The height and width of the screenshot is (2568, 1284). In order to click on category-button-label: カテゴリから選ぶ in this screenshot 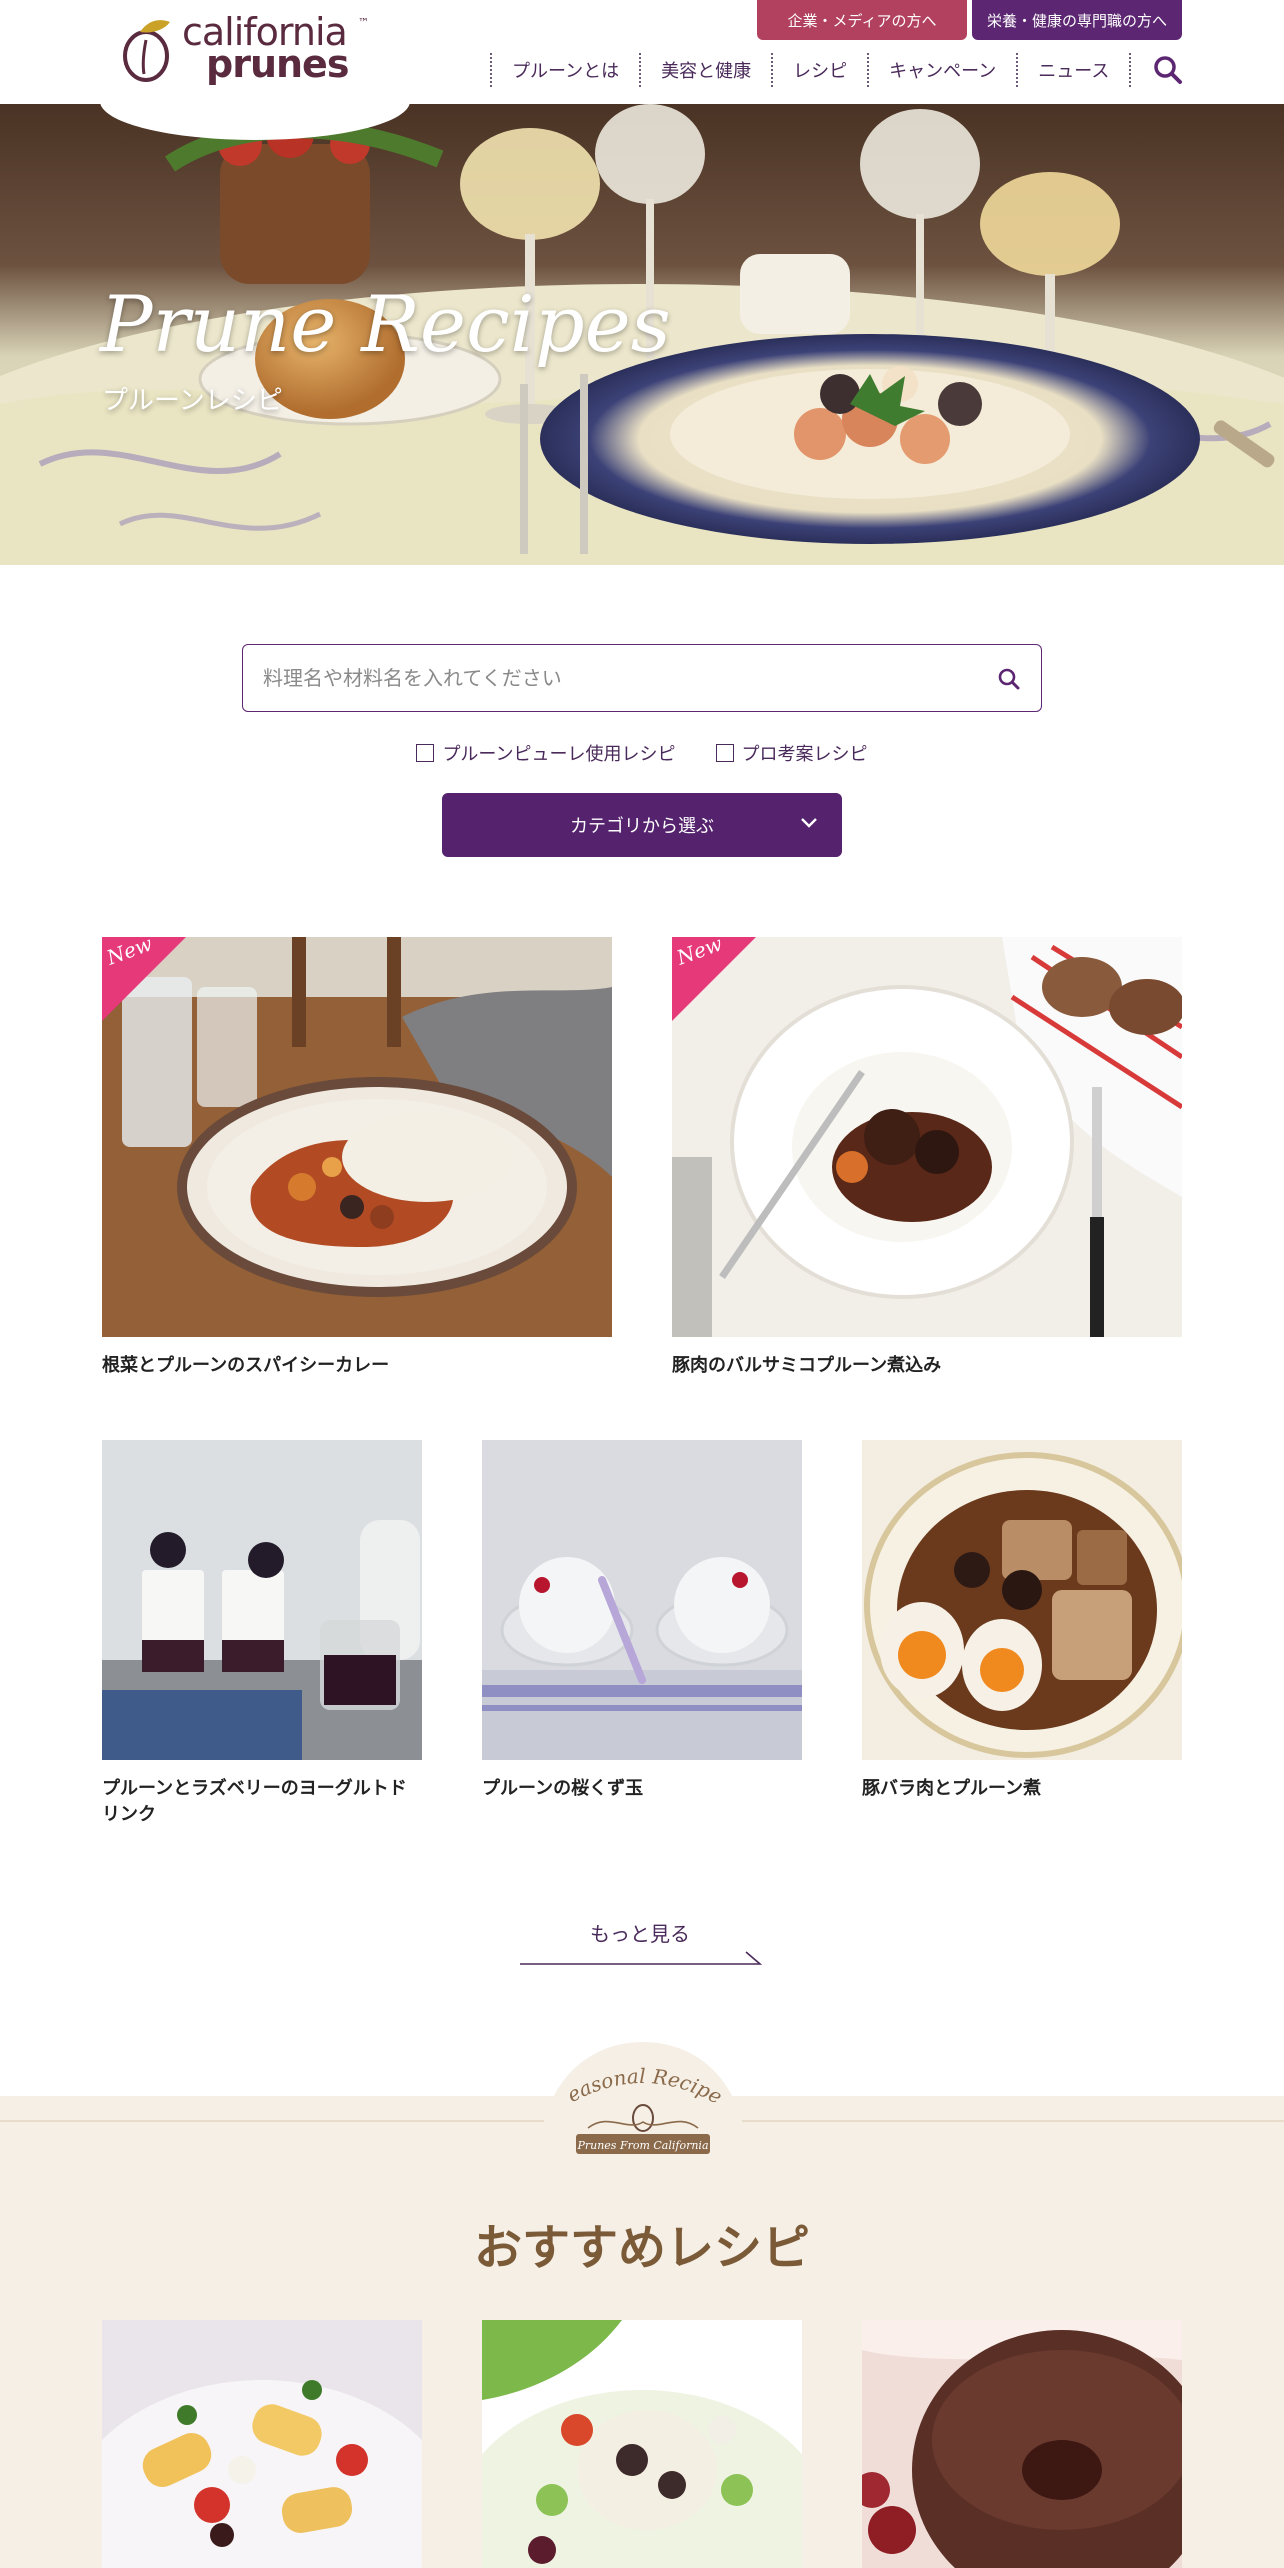, I will do `click(642, 826)`.